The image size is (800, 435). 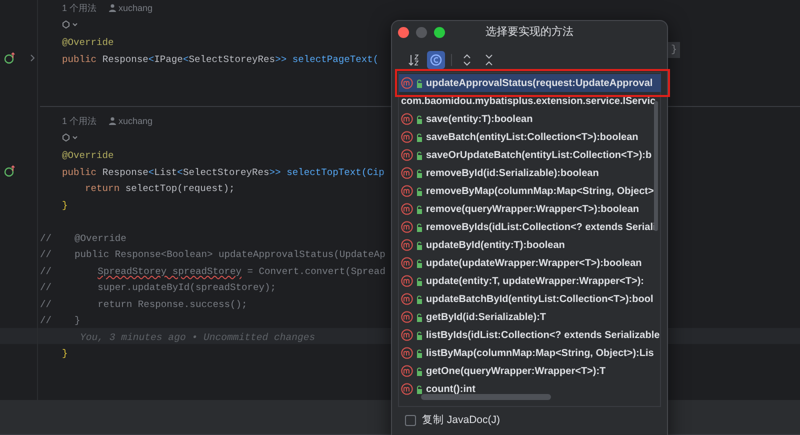 What do you see at coordinates (530, 389) in the screenshot?
I see `method-list-item: count():int` at bounding box center [530, 389].